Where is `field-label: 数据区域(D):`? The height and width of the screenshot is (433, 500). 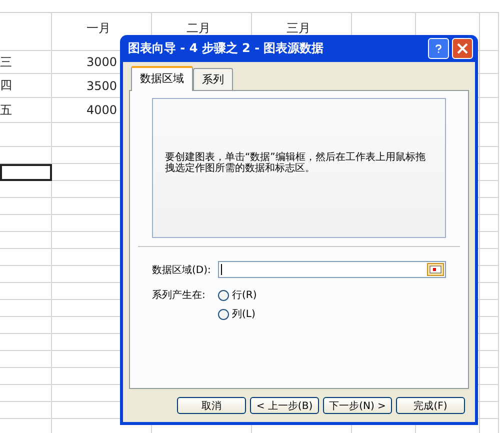 field-label: 数据区域(D): is located at coordinates (182, 270).